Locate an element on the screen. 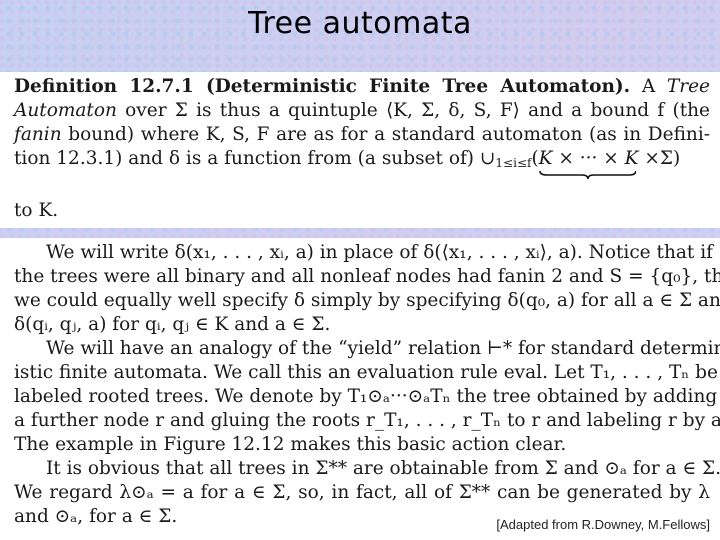 The image size is (720, 540). definition-text: ×Σ) is located at coordinates (659, 158).